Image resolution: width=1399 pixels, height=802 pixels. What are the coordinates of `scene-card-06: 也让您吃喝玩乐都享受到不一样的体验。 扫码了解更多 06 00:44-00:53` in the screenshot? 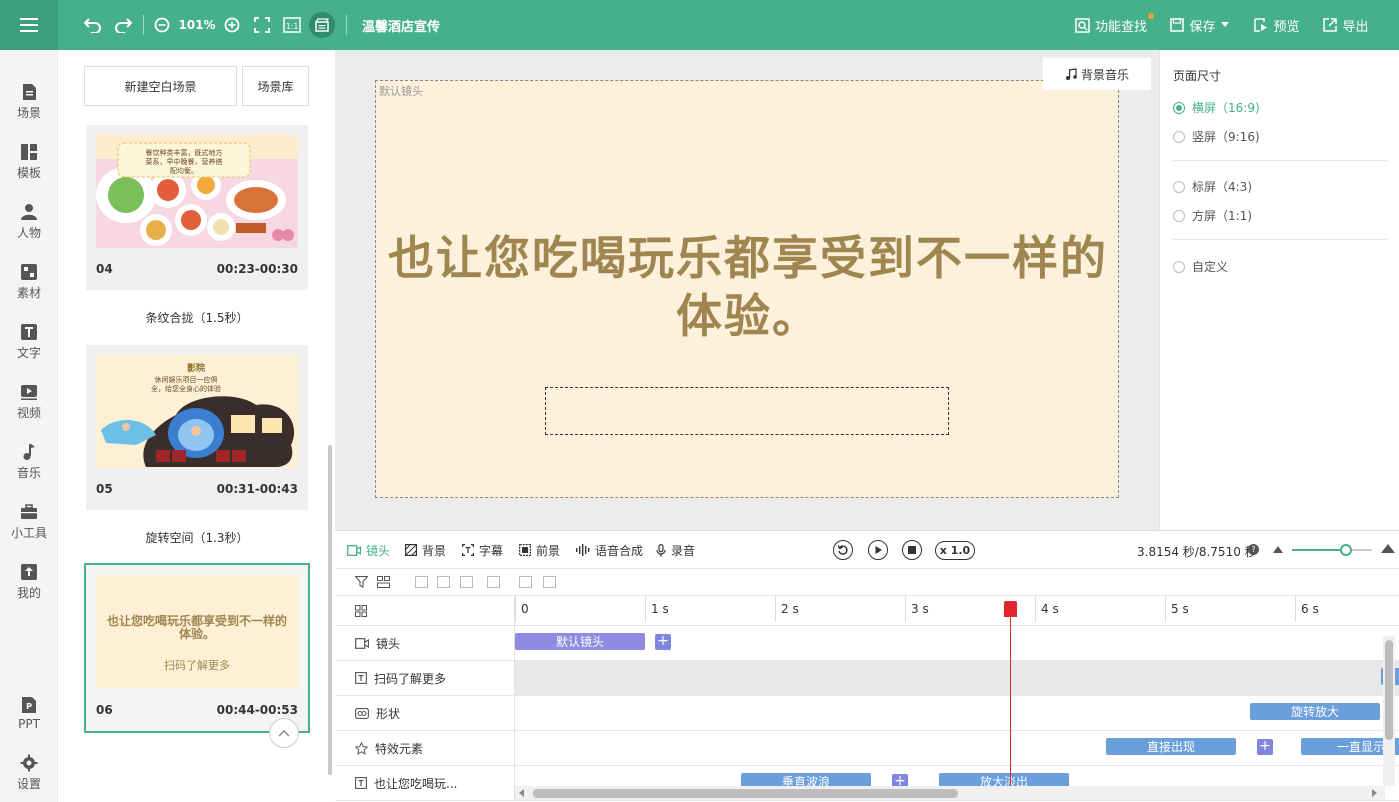 It's located at (197, 648).